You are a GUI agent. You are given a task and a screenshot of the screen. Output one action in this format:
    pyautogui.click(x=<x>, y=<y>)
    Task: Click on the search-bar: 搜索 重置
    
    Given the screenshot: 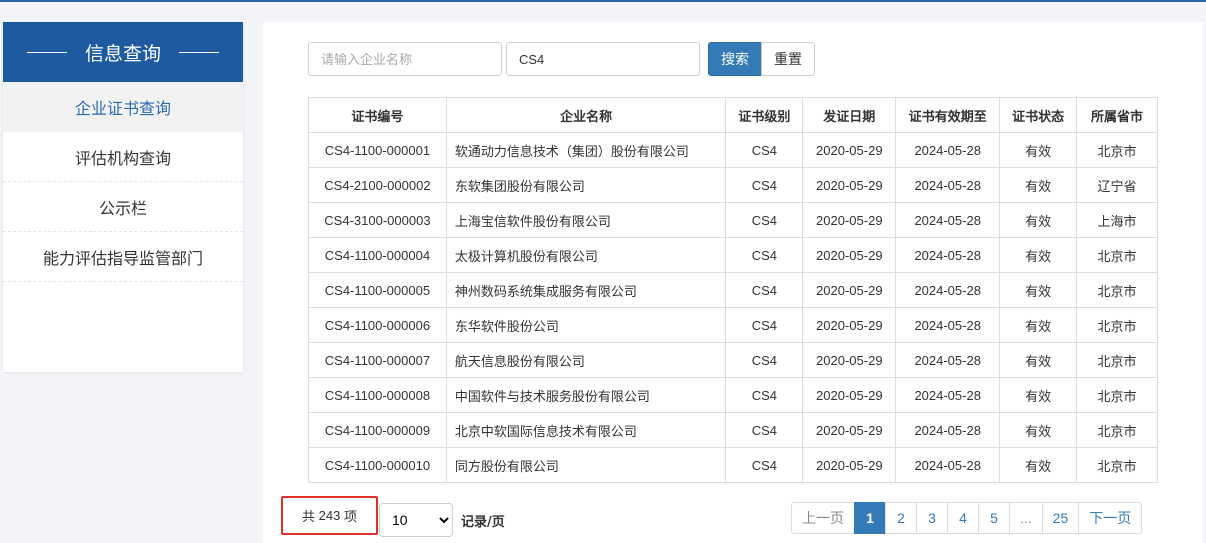 What is the action you would take?
    pyautogui.click(x=561, y=59)
    